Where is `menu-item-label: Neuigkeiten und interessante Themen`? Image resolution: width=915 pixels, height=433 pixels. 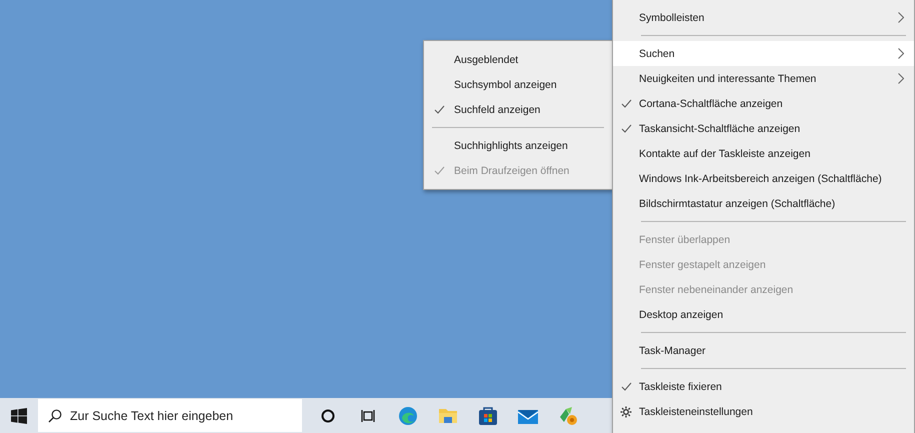 menu-item-label: Neuigkeiten und interessante Themen is located at coordinates (728, 78).